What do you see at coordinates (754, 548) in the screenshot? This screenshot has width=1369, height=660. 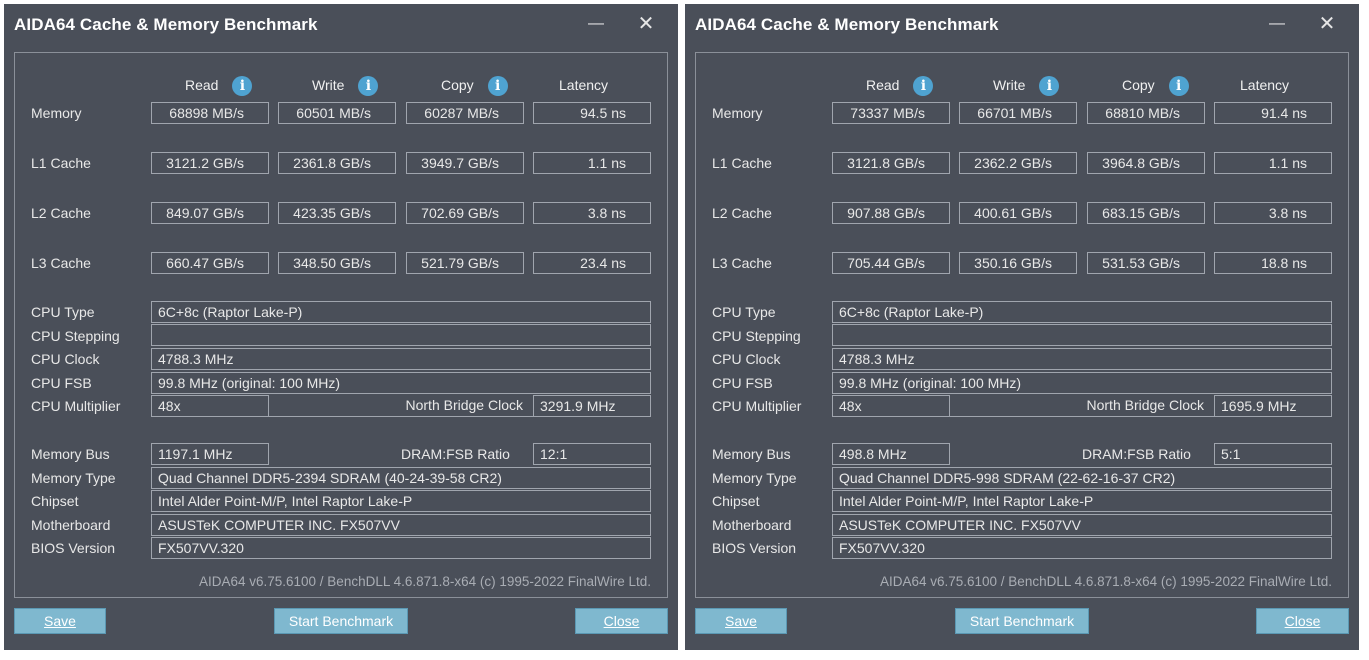 I see `bios-version-label: BIOS Version` at bounding box center [754, 548].